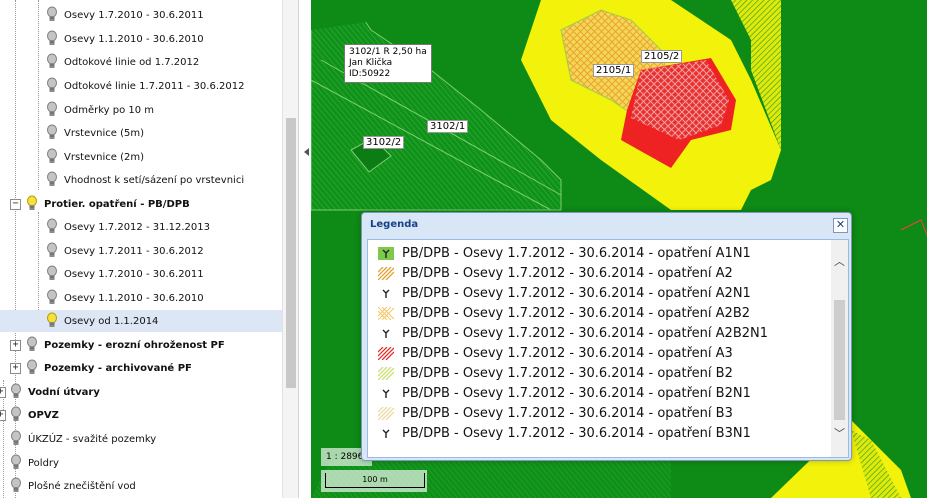 This screenshot has width=927, height=498. Describe the element at coordinates (154, 86) in the screenshot. I see `layer-label: Odtokové linie 1.7.2011 - 30.6.2012` at that location.